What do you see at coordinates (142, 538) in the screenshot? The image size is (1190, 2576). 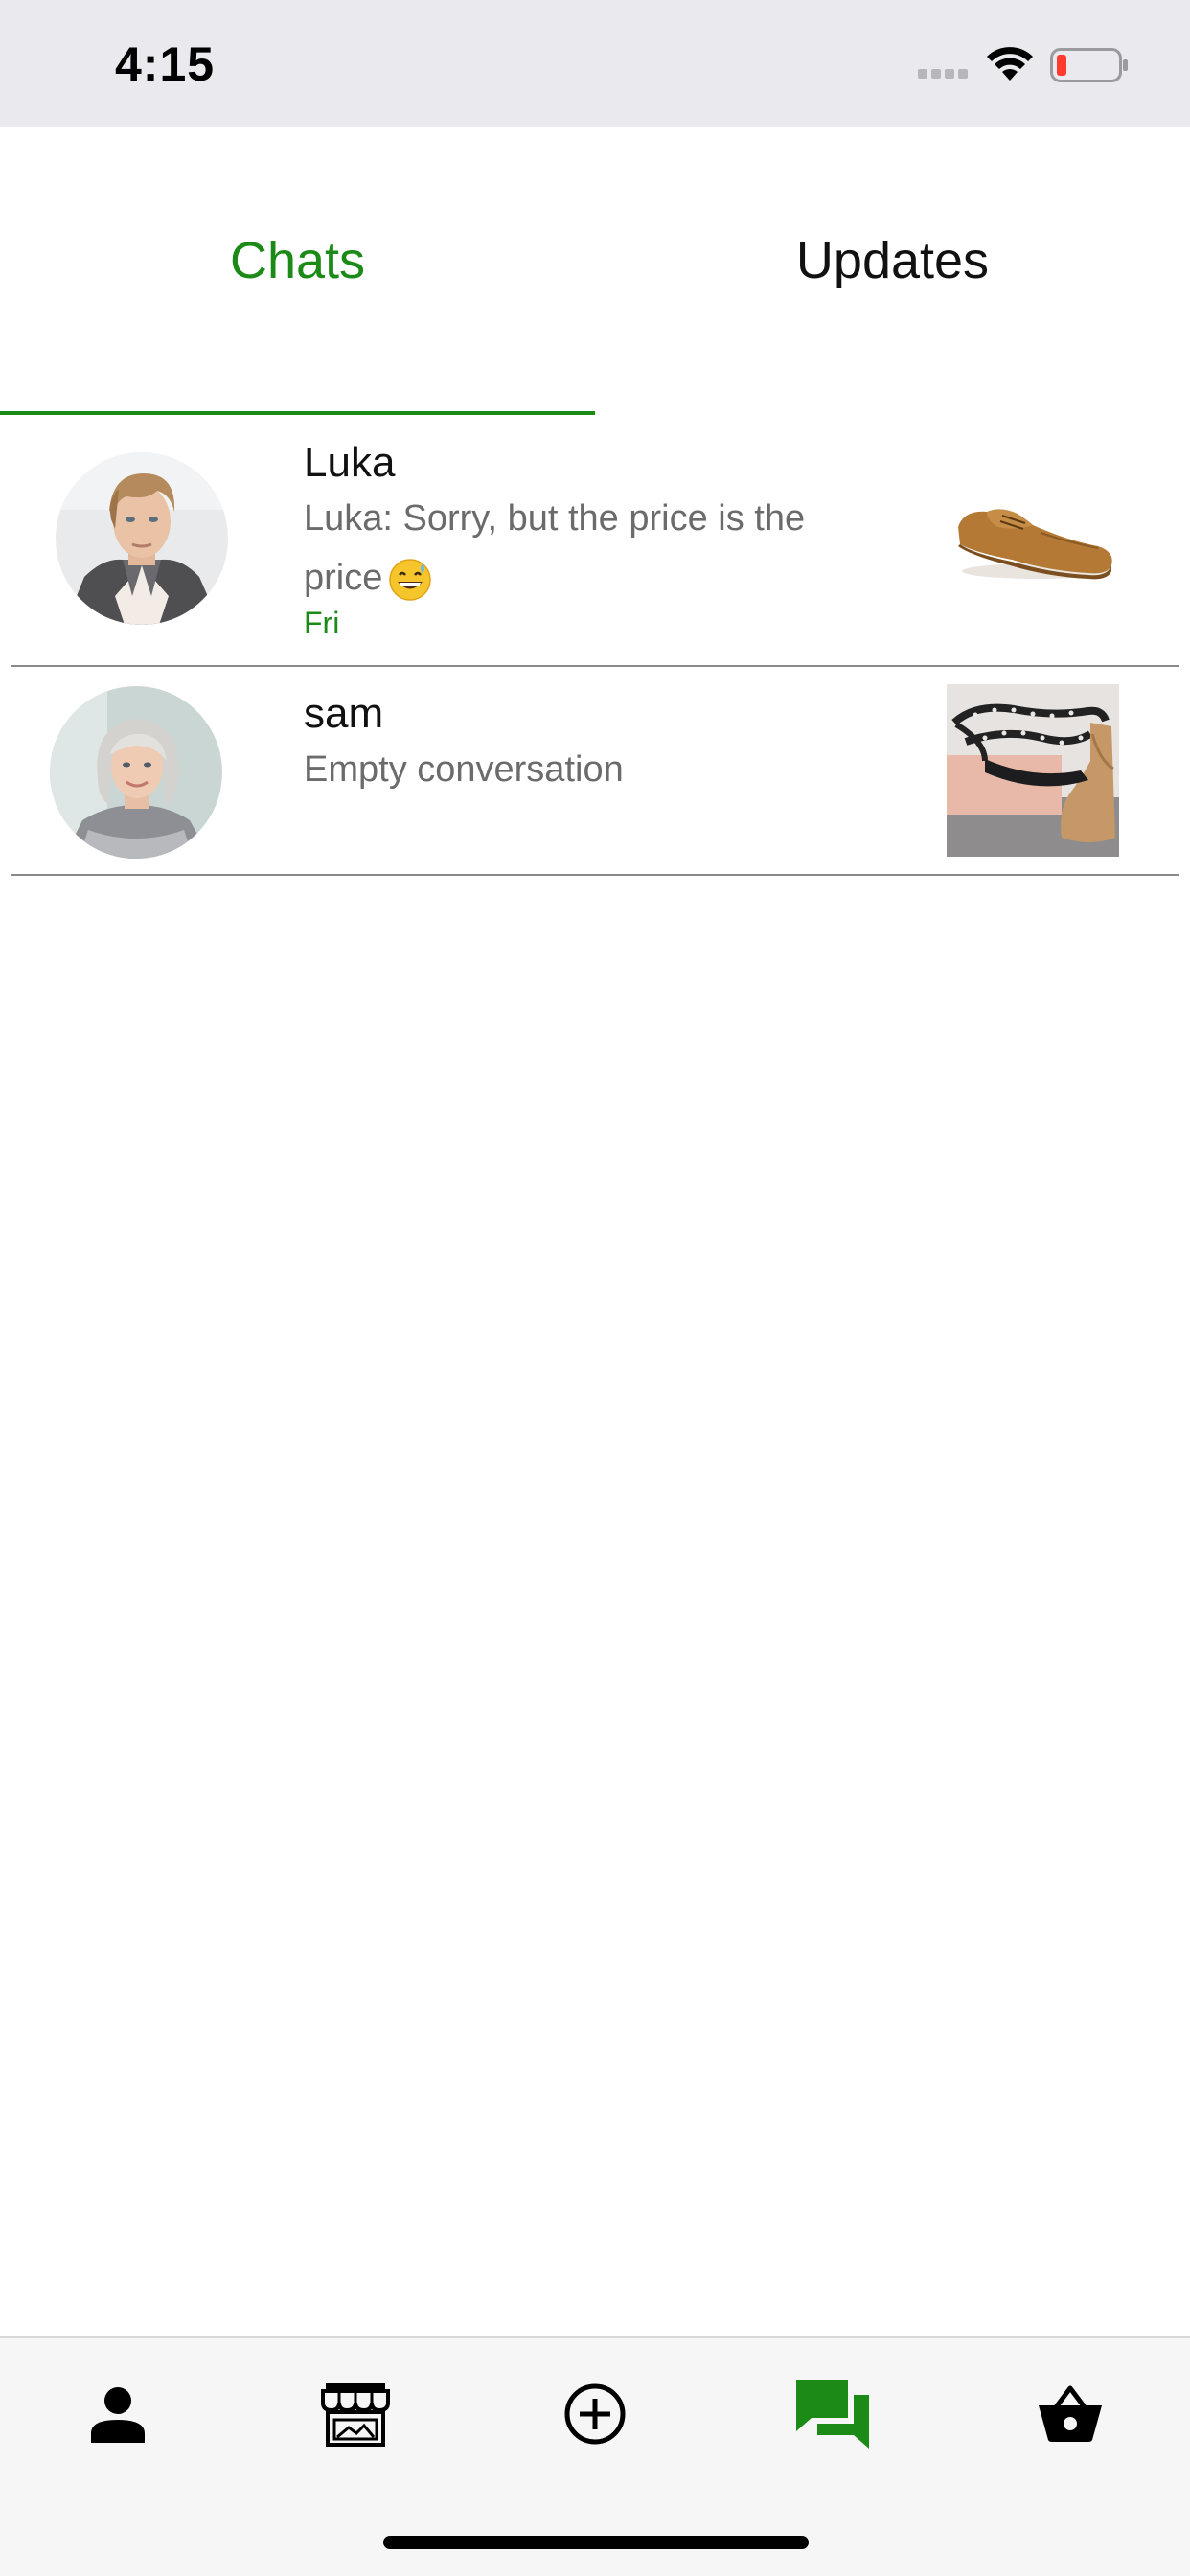 I see `male-user-avatar` at bounding box center [142, 538].